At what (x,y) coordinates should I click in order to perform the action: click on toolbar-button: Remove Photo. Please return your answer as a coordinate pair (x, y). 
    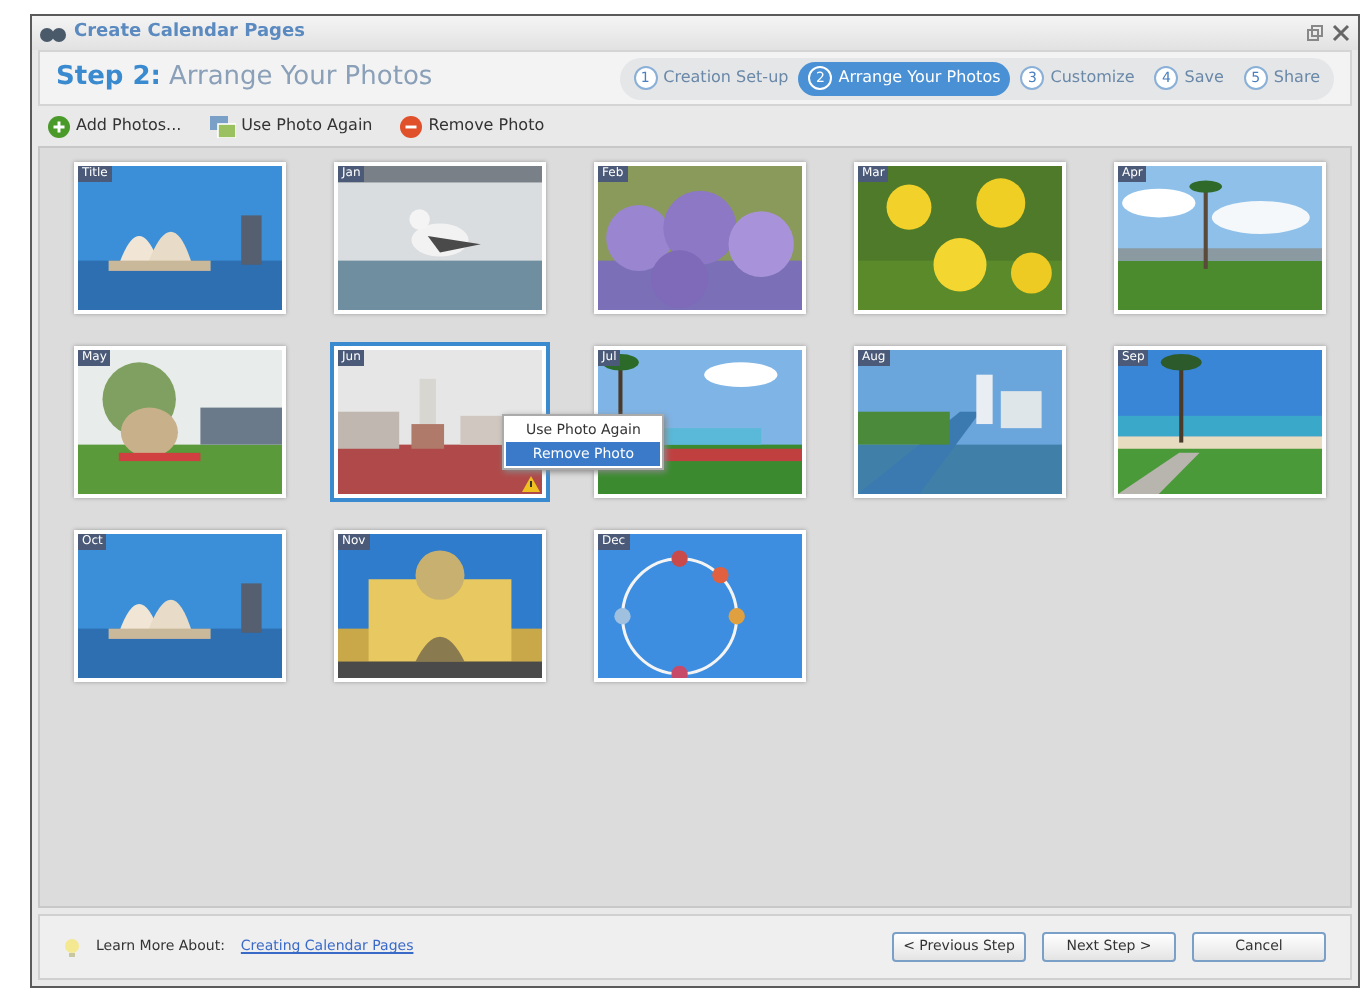
    Looking at the image, I should click on (472, 126).